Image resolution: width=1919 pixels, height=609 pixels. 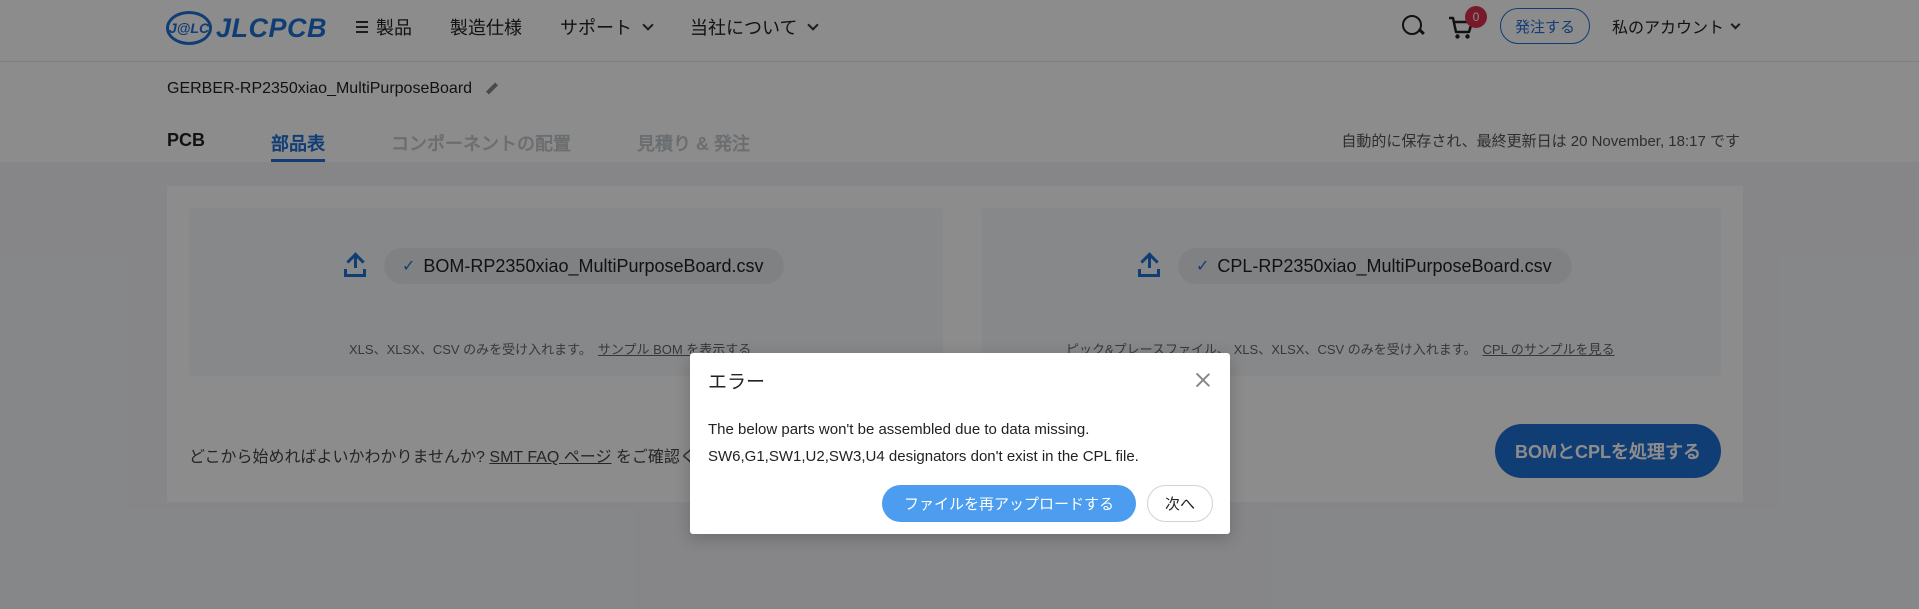 I want to click on next-button: 次へ, so click(x=1180, y=503).